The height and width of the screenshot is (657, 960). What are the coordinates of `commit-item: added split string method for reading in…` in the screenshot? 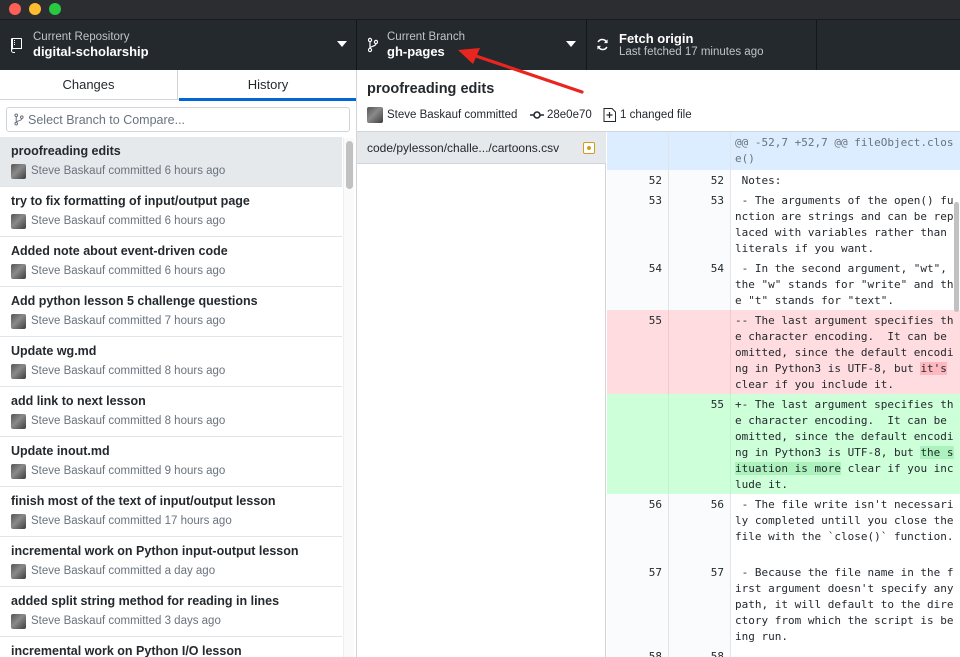 It's located at (171, 612).